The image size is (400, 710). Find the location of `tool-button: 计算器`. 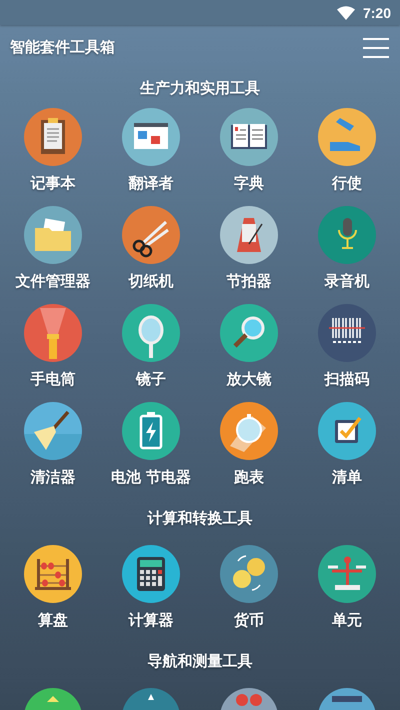

tool-button: 计算器 is located at coordinates (151, 587).